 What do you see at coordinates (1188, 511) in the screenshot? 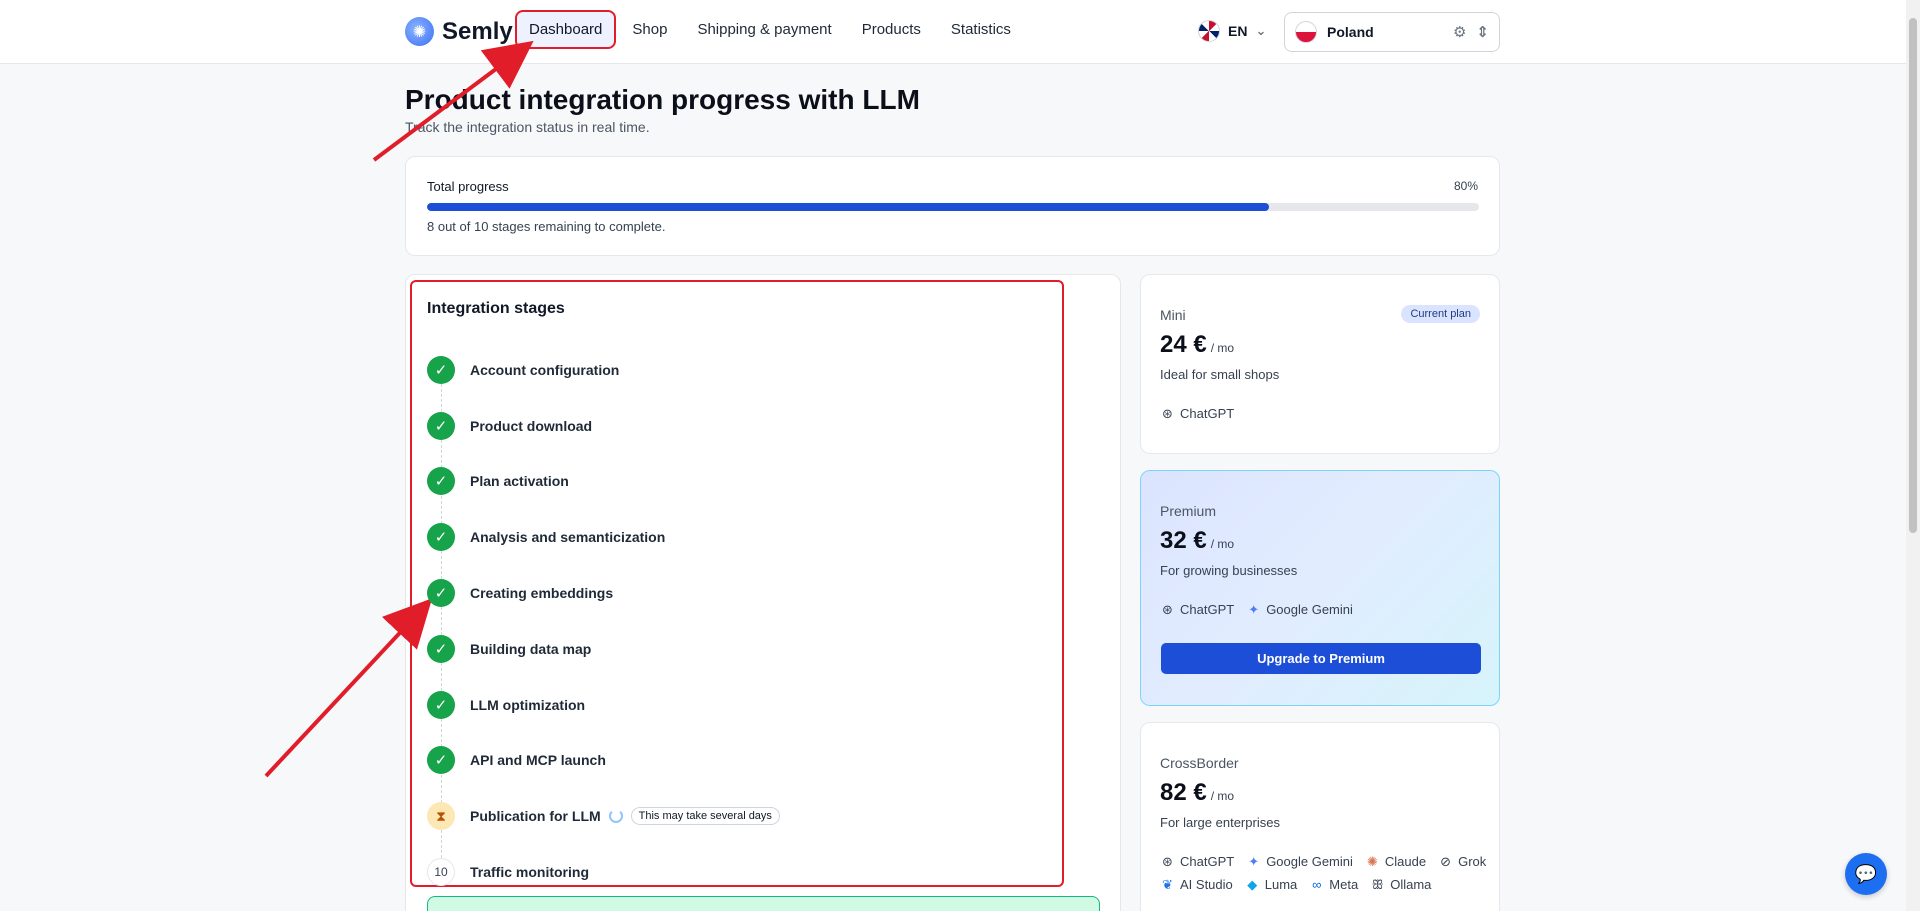
I see `plan-name: Premium` at bounding box center [1188, 511].